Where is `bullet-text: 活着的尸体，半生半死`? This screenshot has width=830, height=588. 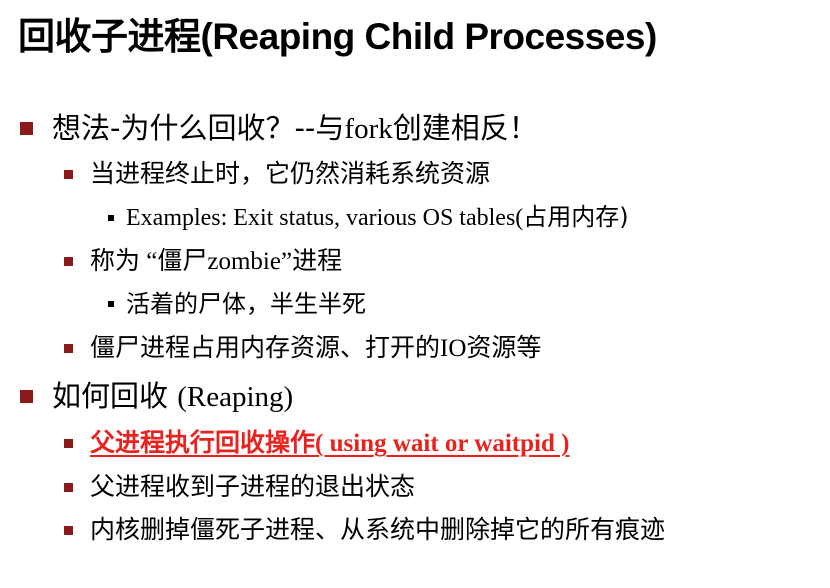
bullet-text: 活着的尸体，半生半死 is located at coordinates (246, 304).